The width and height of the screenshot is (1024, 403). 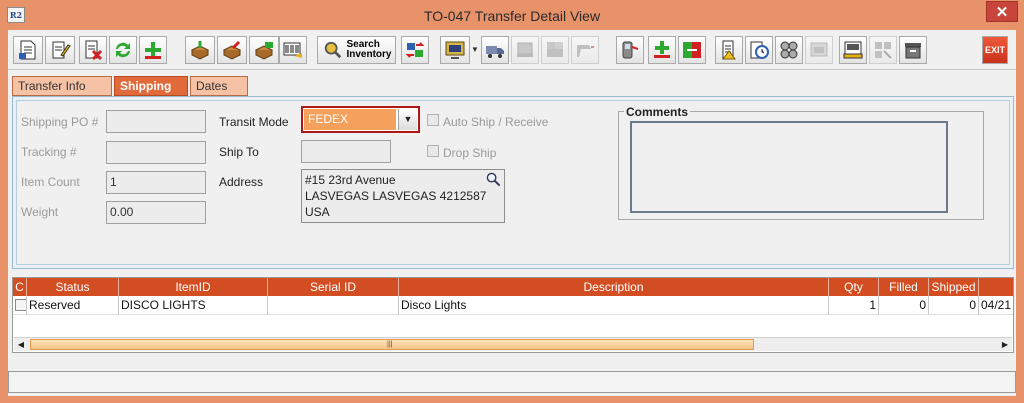 I want to click on transit-mode-select: FEDEX ▼, so click(x=360, y=119).